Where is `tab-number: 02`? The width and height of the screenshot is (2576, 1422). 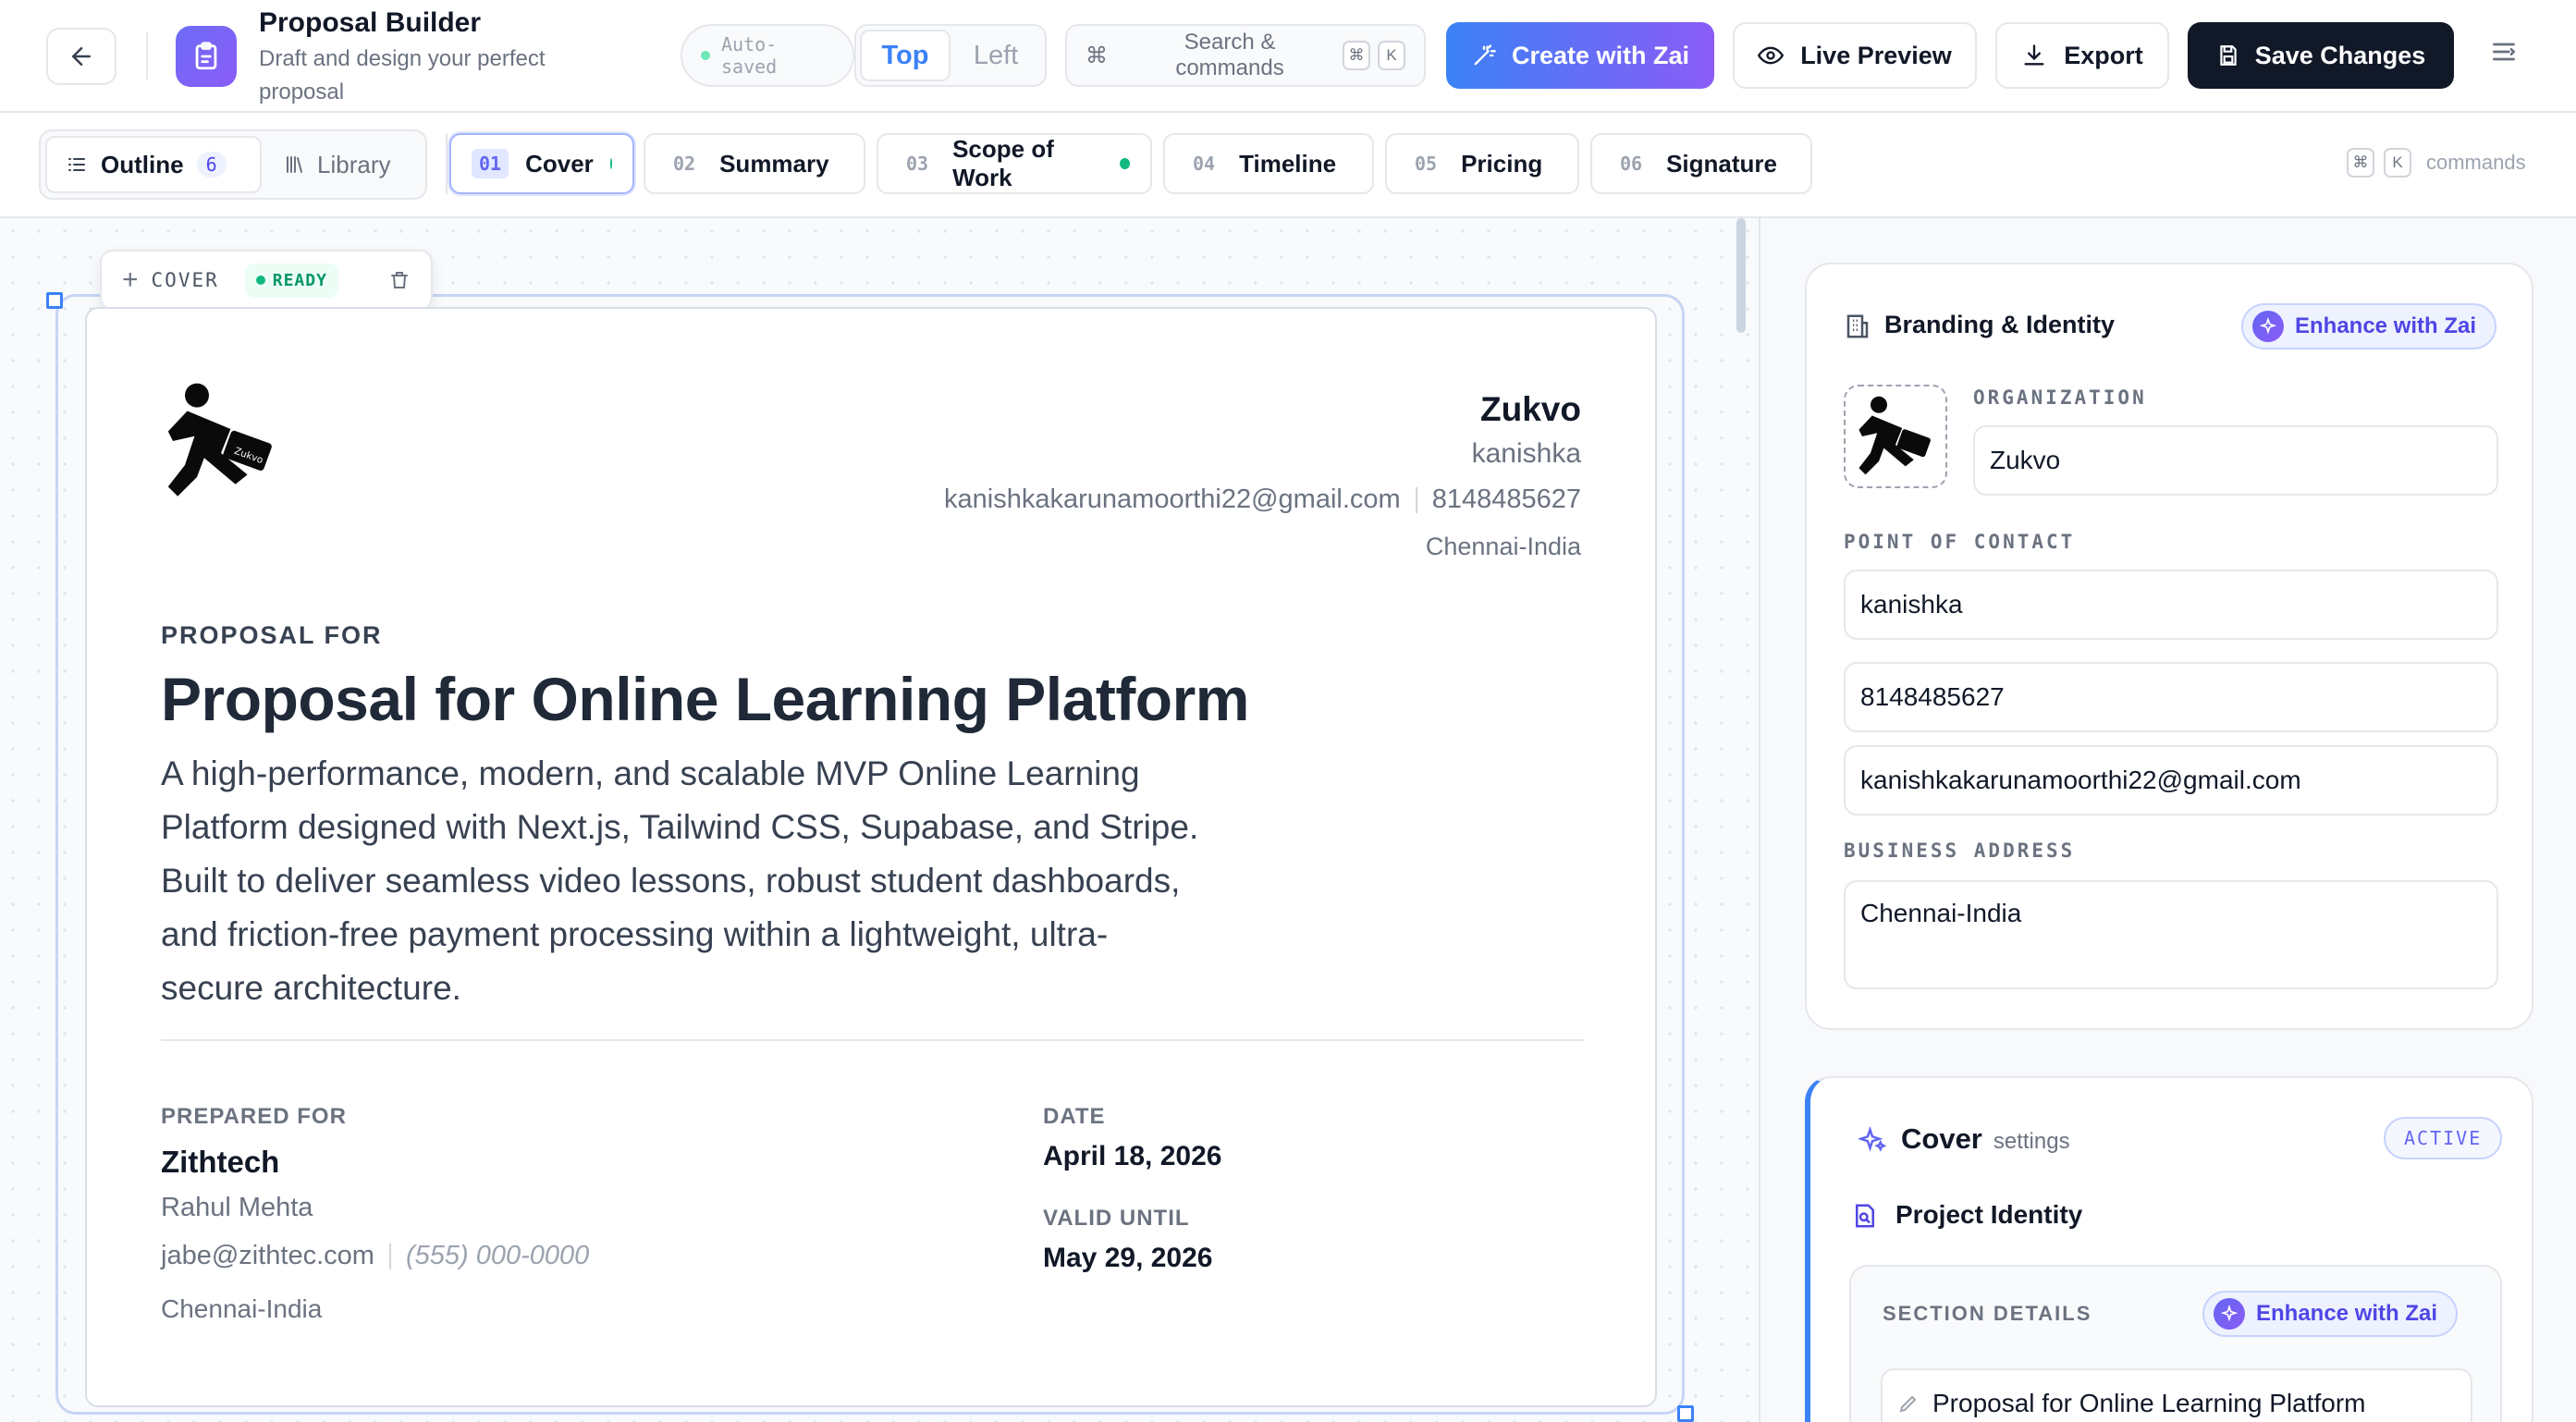 tab-number: 02 is located at coordinates (684, 164).